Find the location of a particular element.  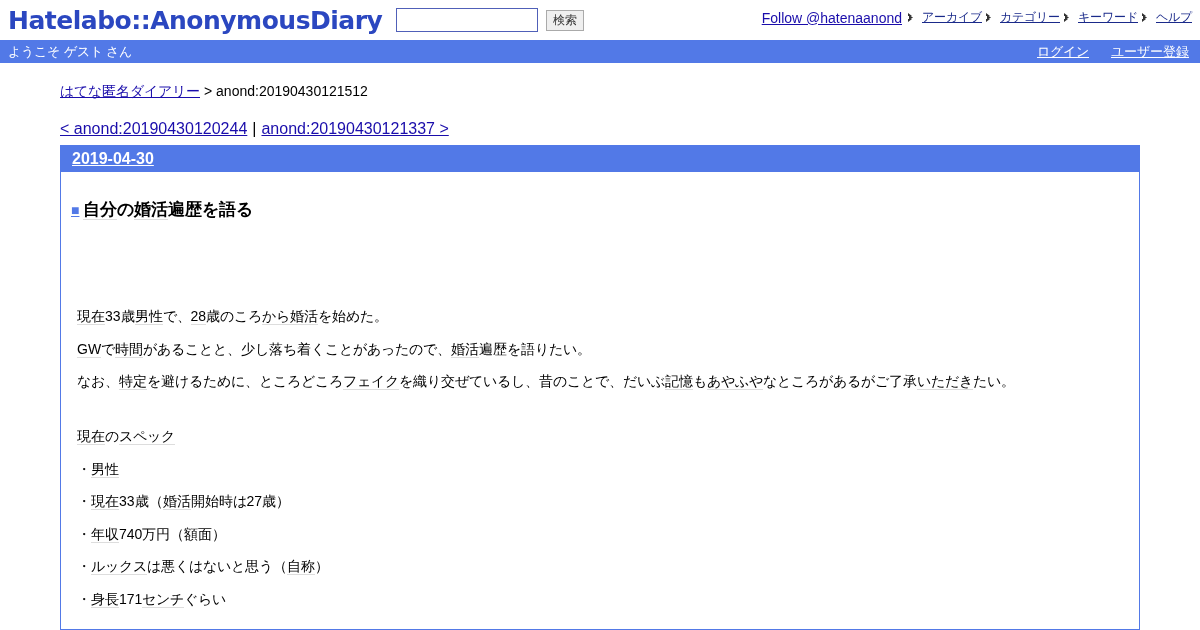

paragraph: ・現在33歳（婚活開始時は27歳） is located at coordinates (184, 501).